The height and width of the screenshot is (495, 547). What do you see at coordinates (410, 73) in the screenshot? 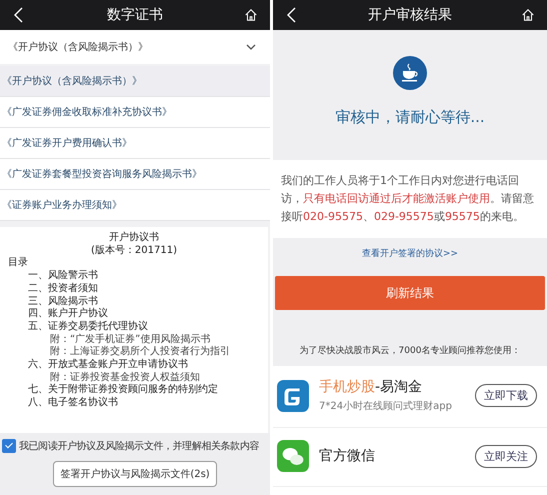
I see `coffee-cup-icon` at bounding box center [410, 73].